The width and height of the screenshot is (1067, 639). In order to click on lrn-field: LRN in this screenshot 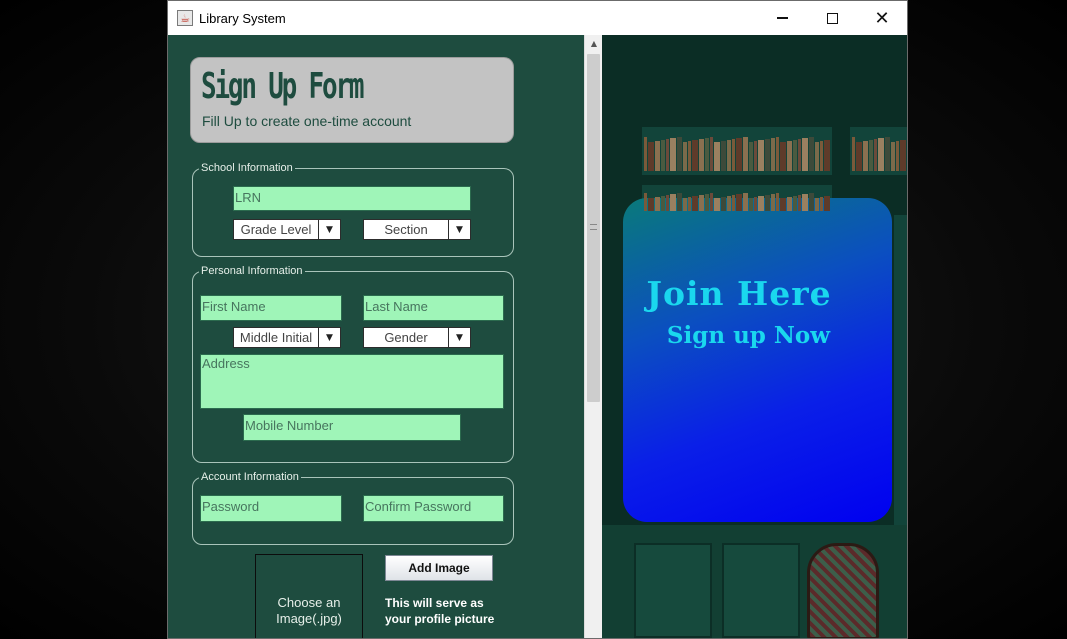, I will do `click(352, 198)`.